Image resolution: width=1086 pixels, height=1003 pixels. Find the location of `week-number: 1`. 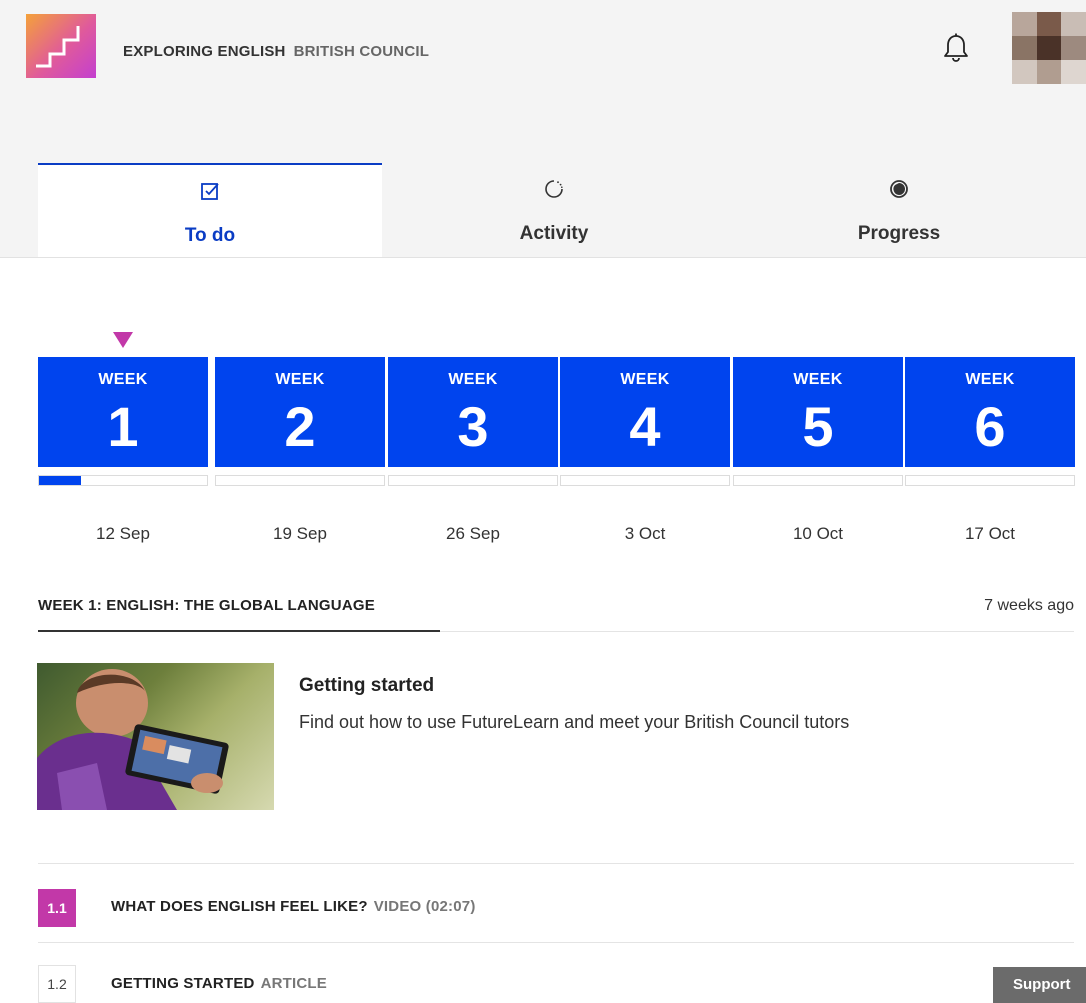

week-number: 1 is located at coordinates (123, 426).